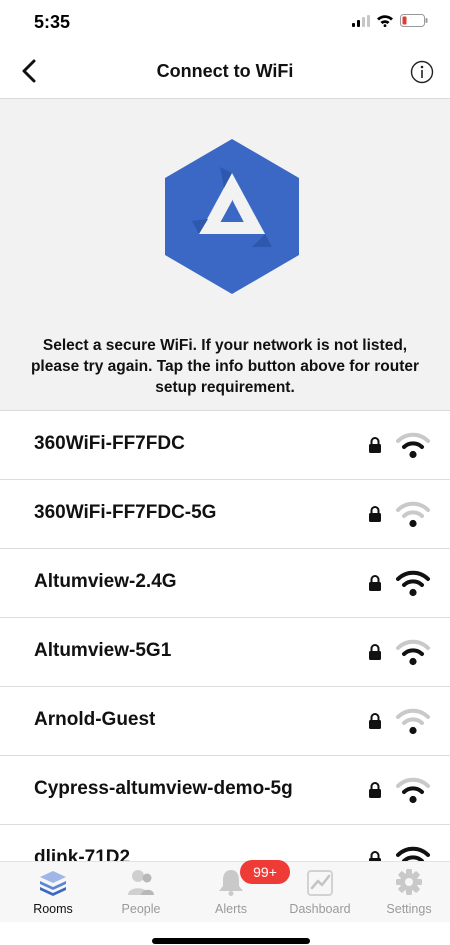 The height and width of the screenshot is (945, 450). I want to click on tab-settings: Settings, so click(407, 892).